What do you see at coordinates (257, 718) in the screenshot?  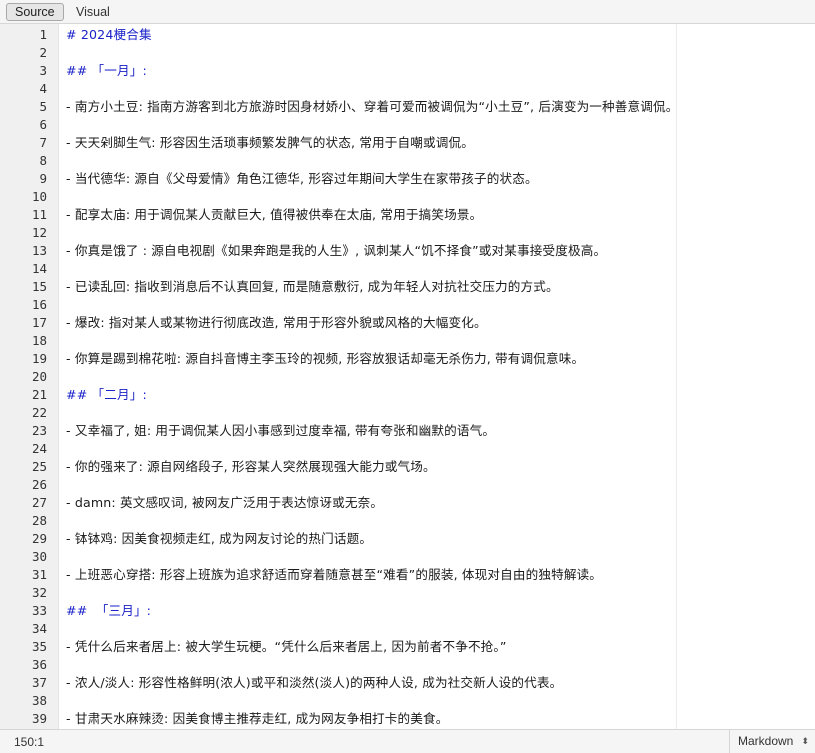 I see `line-text: - 甘肃天水麻辣烫: 因美食博主推荐走红, 成为网友争相打卡的美食。` at bounding box center [257, 718].